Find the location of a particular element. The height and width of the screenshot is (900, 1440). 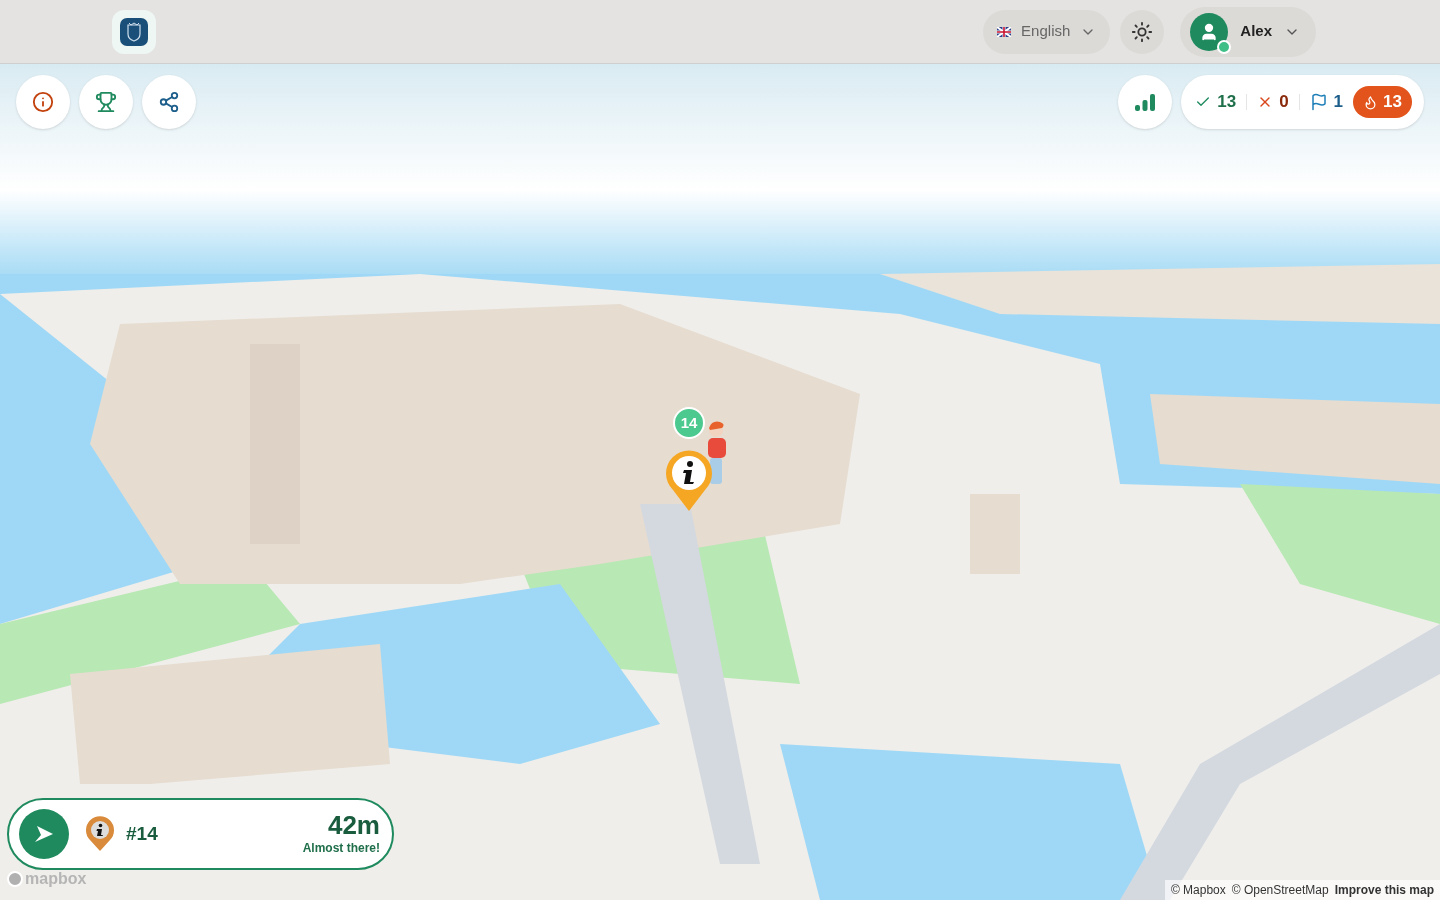

attribution-link: © Mapbox is located at coordinates (1198, 890).